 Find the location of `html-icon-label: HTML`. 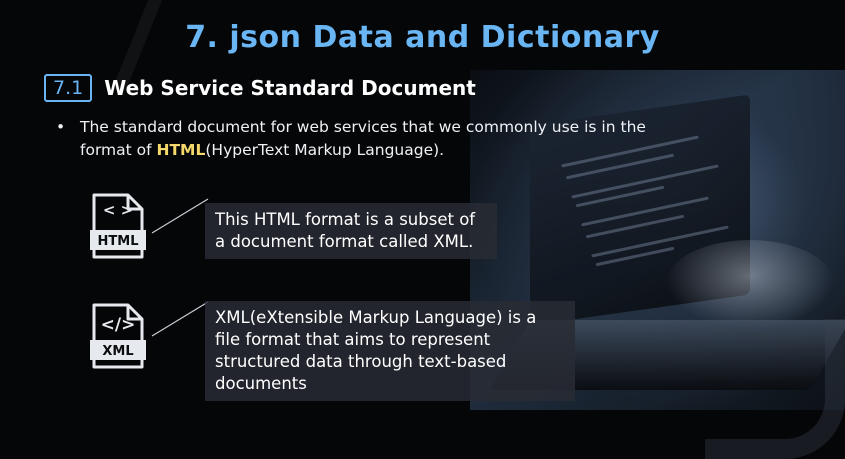

html-icon-label: HTML is located at coordinates (118, 241).